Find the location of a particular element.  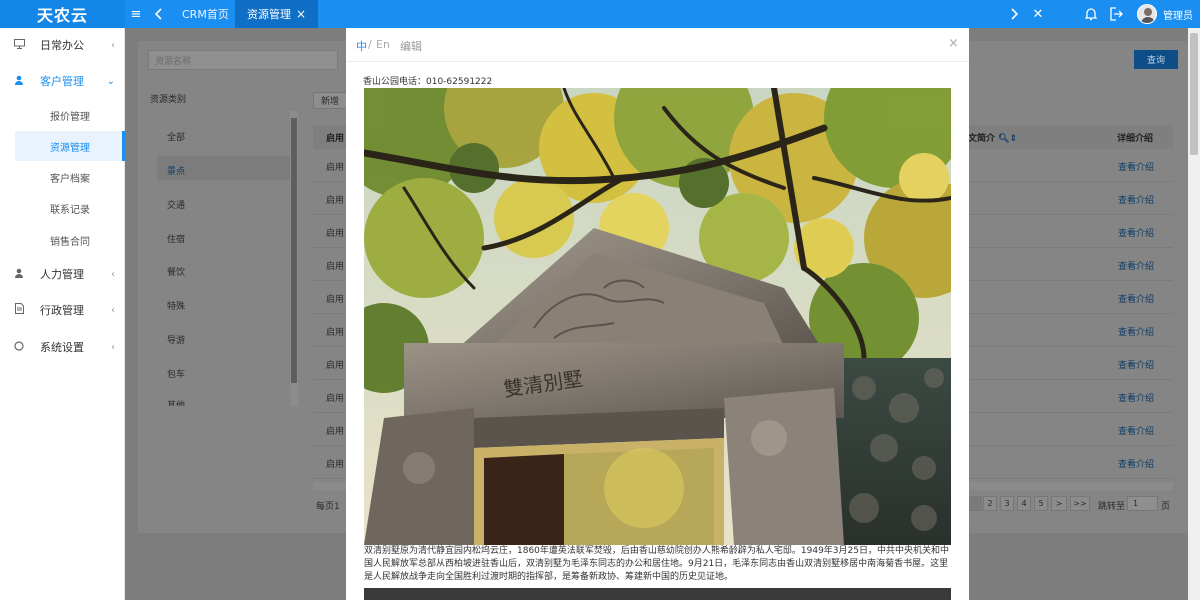

lang-zh-toggle: 中 is located at coordinates (361, 46).